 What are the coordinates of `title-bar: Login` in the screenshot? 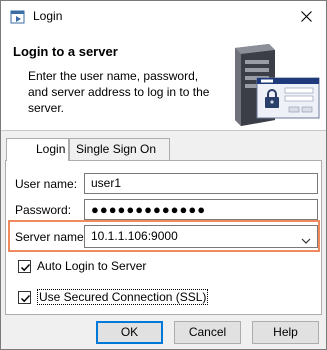 It's located at (163, 16).